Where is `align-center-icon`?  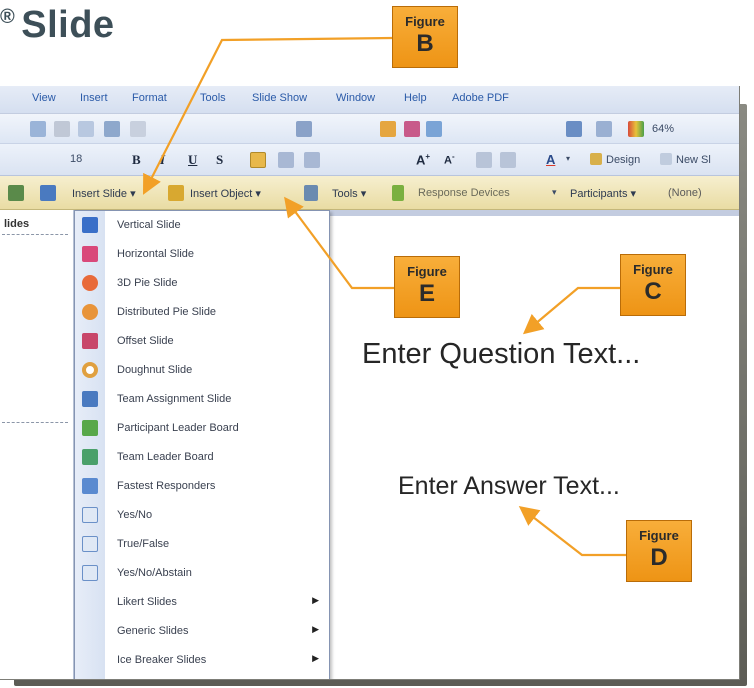 align-center-icon is located at coordinates (286, 160).